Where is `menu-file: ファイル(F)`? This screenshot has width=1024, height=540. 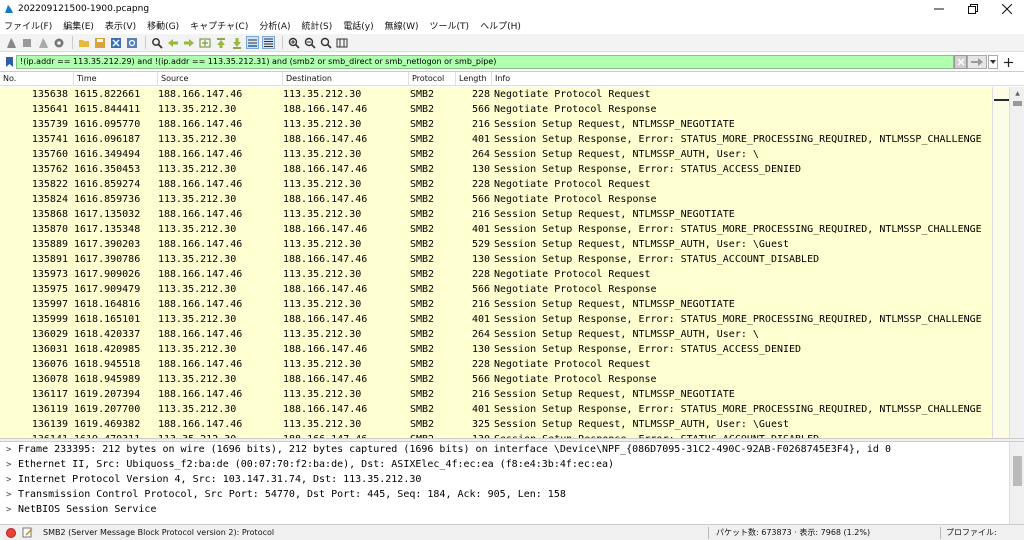 menu-file: ファイル(F) is located at coordinates (28, 25).